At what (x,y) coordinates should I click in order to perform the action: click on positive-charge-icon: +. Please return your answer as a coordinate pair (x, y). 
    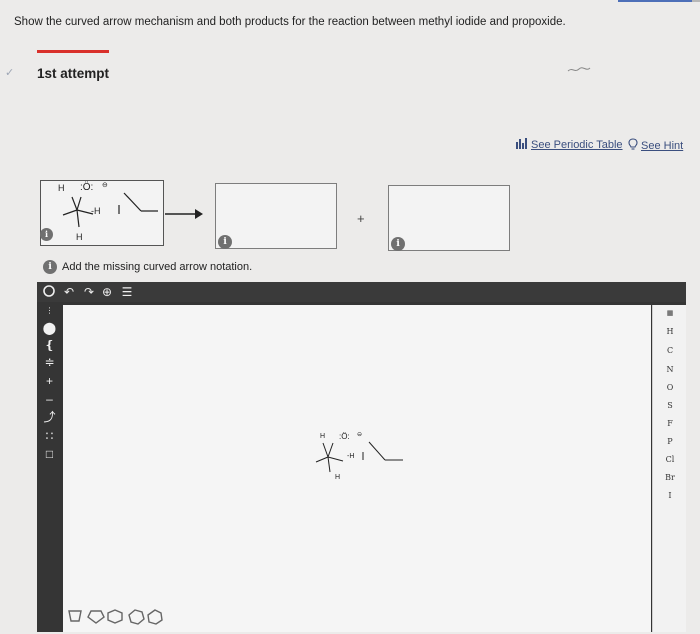
    Looking at the image, I should click on (49, 381).